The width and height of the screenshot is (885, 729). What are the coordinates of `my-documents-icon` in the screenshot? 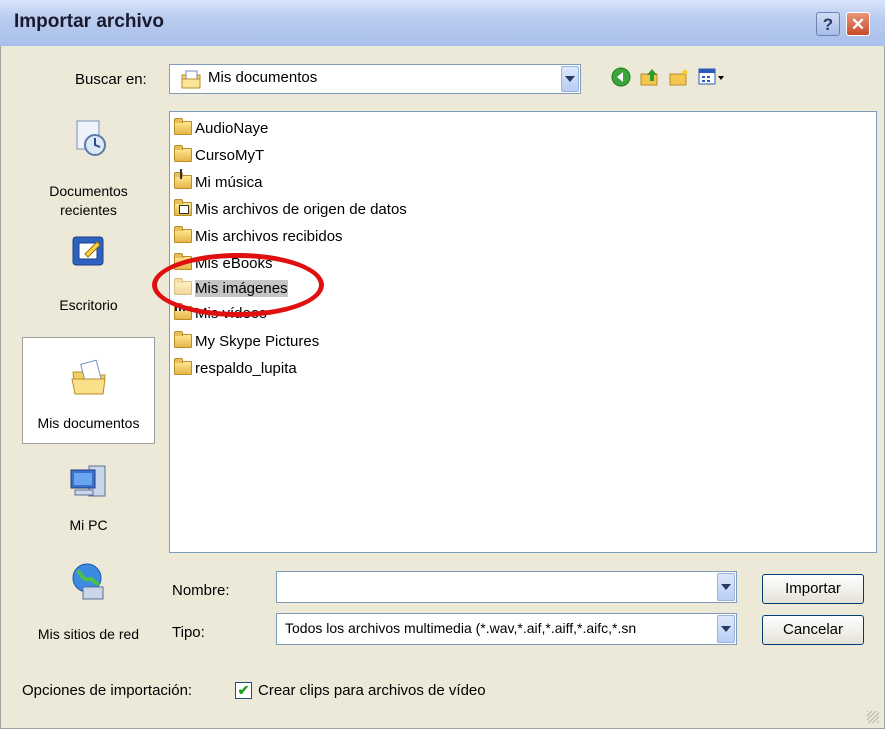 It's located at (88, 377).